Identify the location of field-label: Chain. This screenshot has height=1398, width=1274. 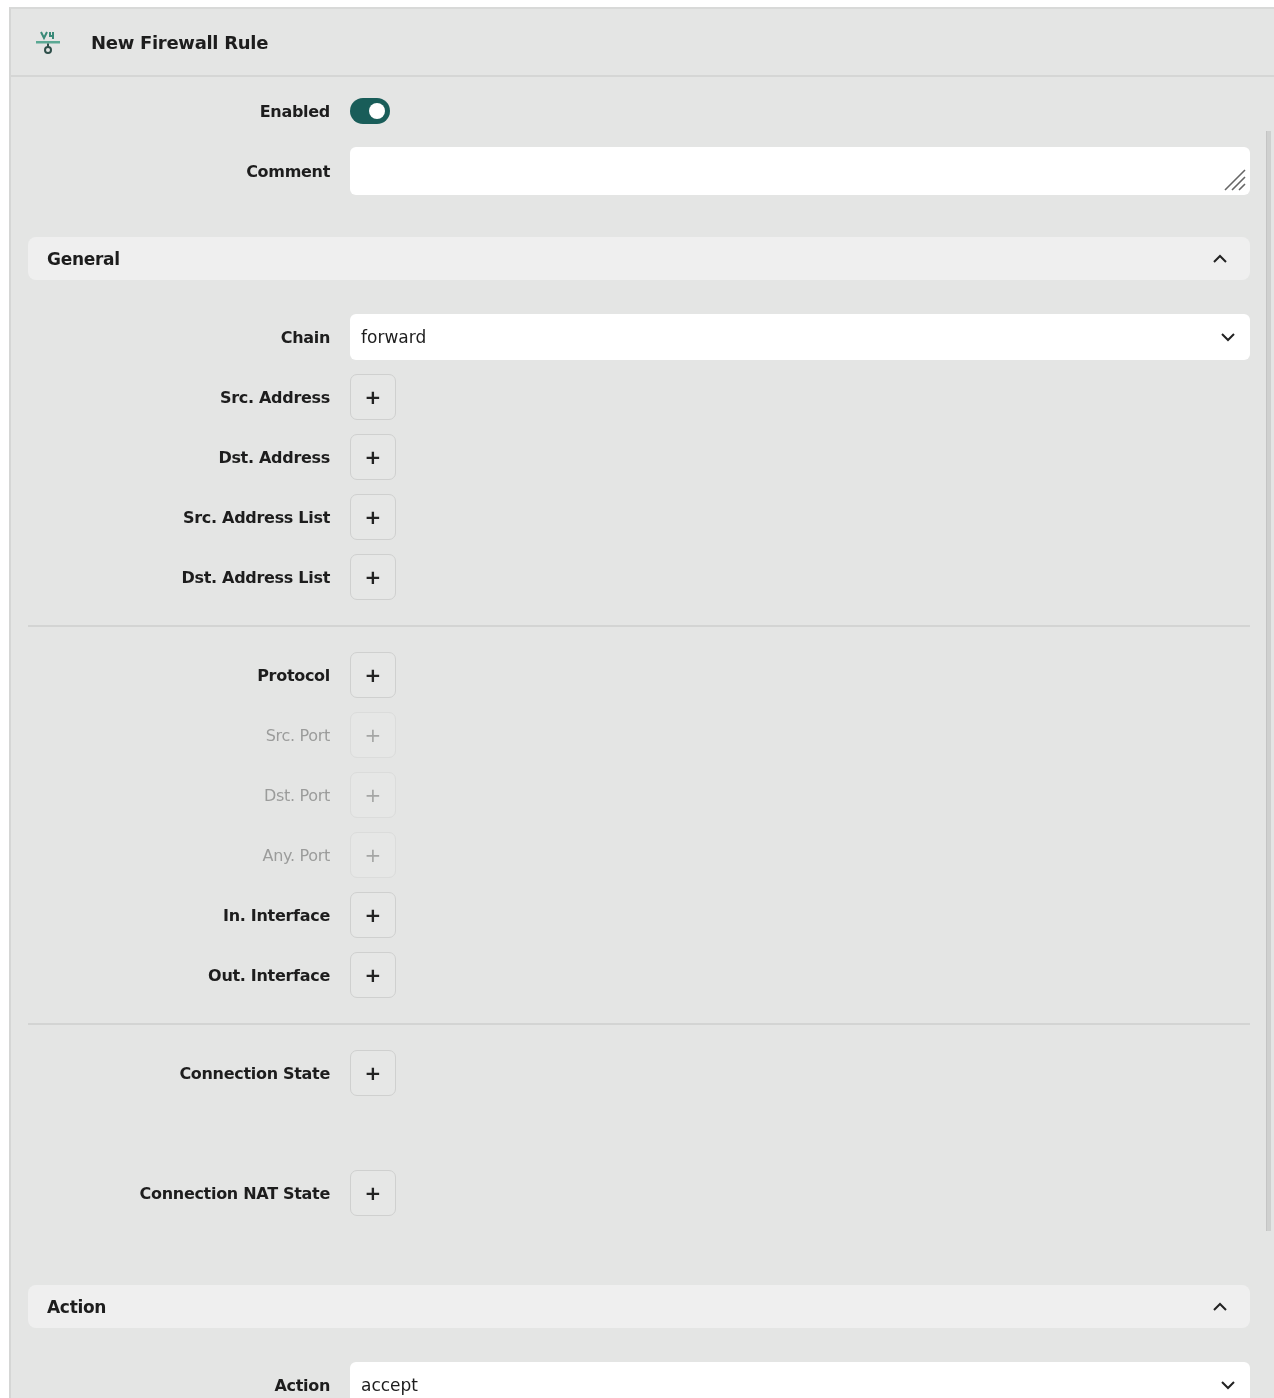
(305, 337).